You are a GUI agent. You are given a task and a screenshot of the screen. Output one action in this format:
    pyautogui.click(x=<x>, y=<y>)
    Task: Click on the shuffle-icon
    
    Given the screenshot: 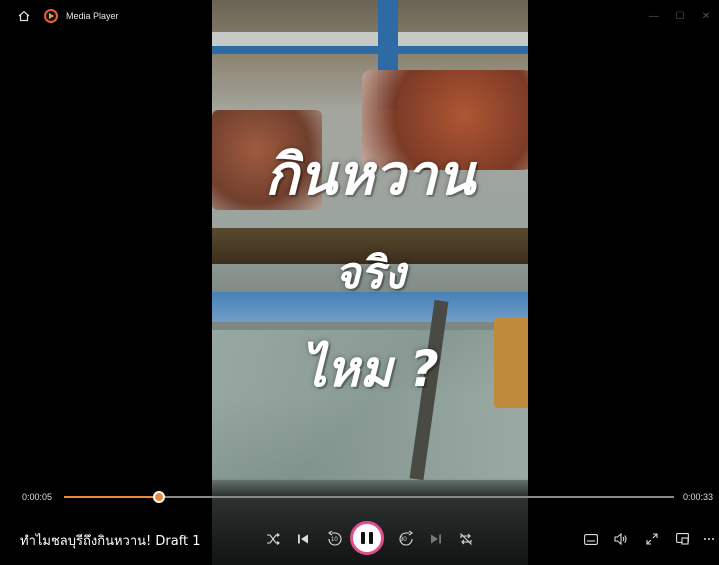 What is the action you would take?
    pyautogui.click(x=273, y=539)
    